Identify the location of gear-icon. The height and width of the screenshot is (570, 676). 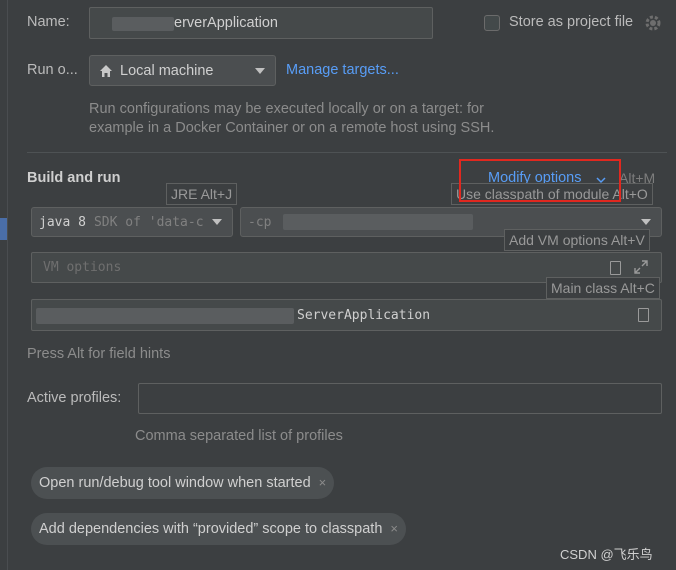
(653, 23).